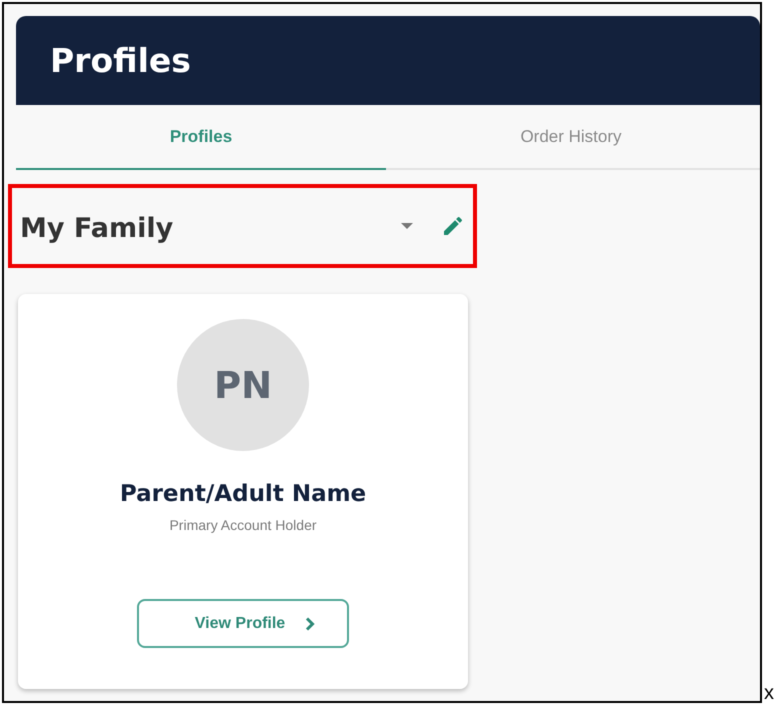 This screenshot has height=711, width=780. What do you see at coordinates (243, 385) in the screenshot?
I see `avatar-initials: PN` at bounding box center [243, 385].